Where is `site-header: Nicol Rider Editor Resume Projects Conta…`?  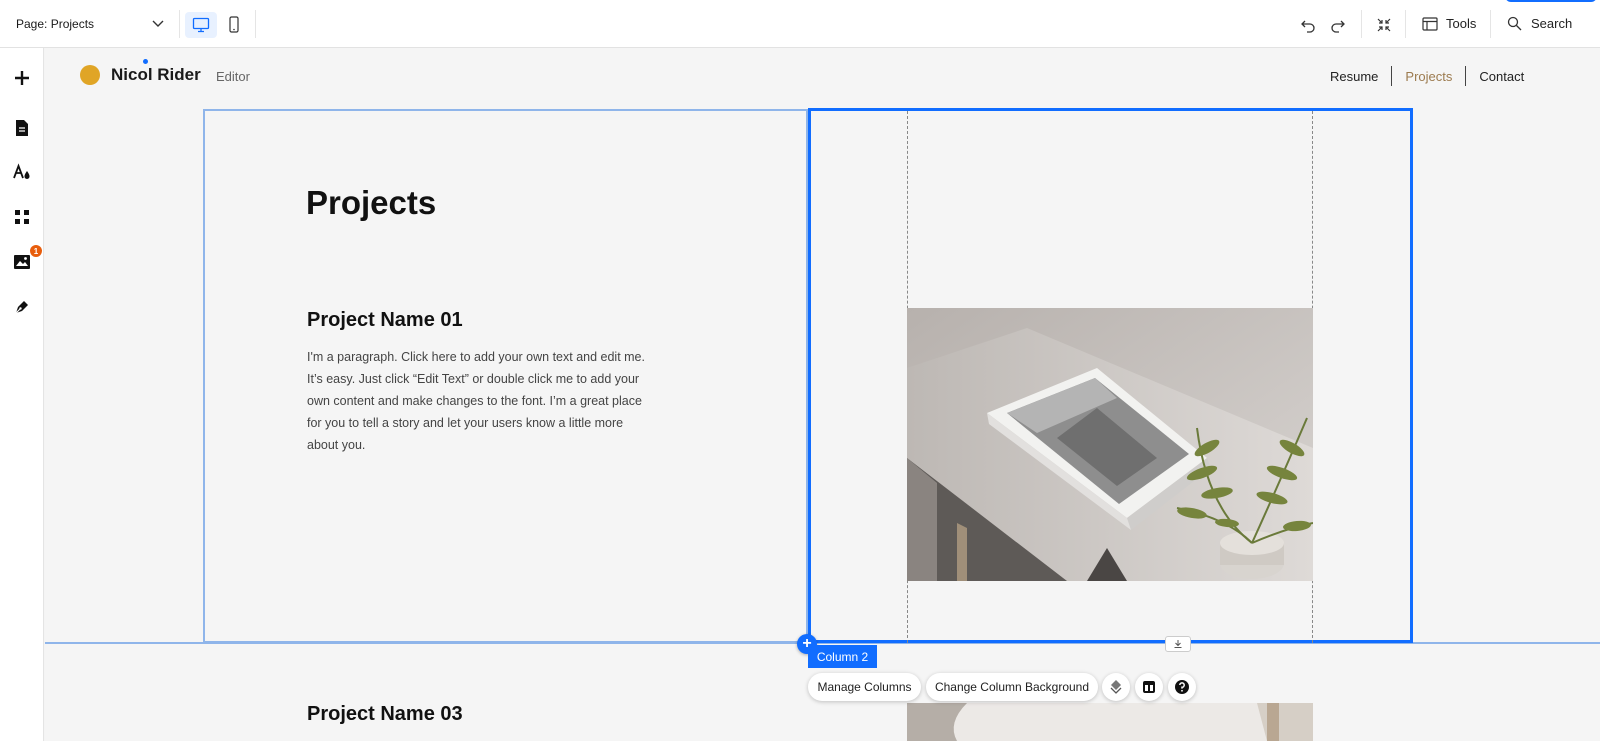
site-header: Nicol Rider Editor Resume Projects Conta… is located at coordinates (822, 77).